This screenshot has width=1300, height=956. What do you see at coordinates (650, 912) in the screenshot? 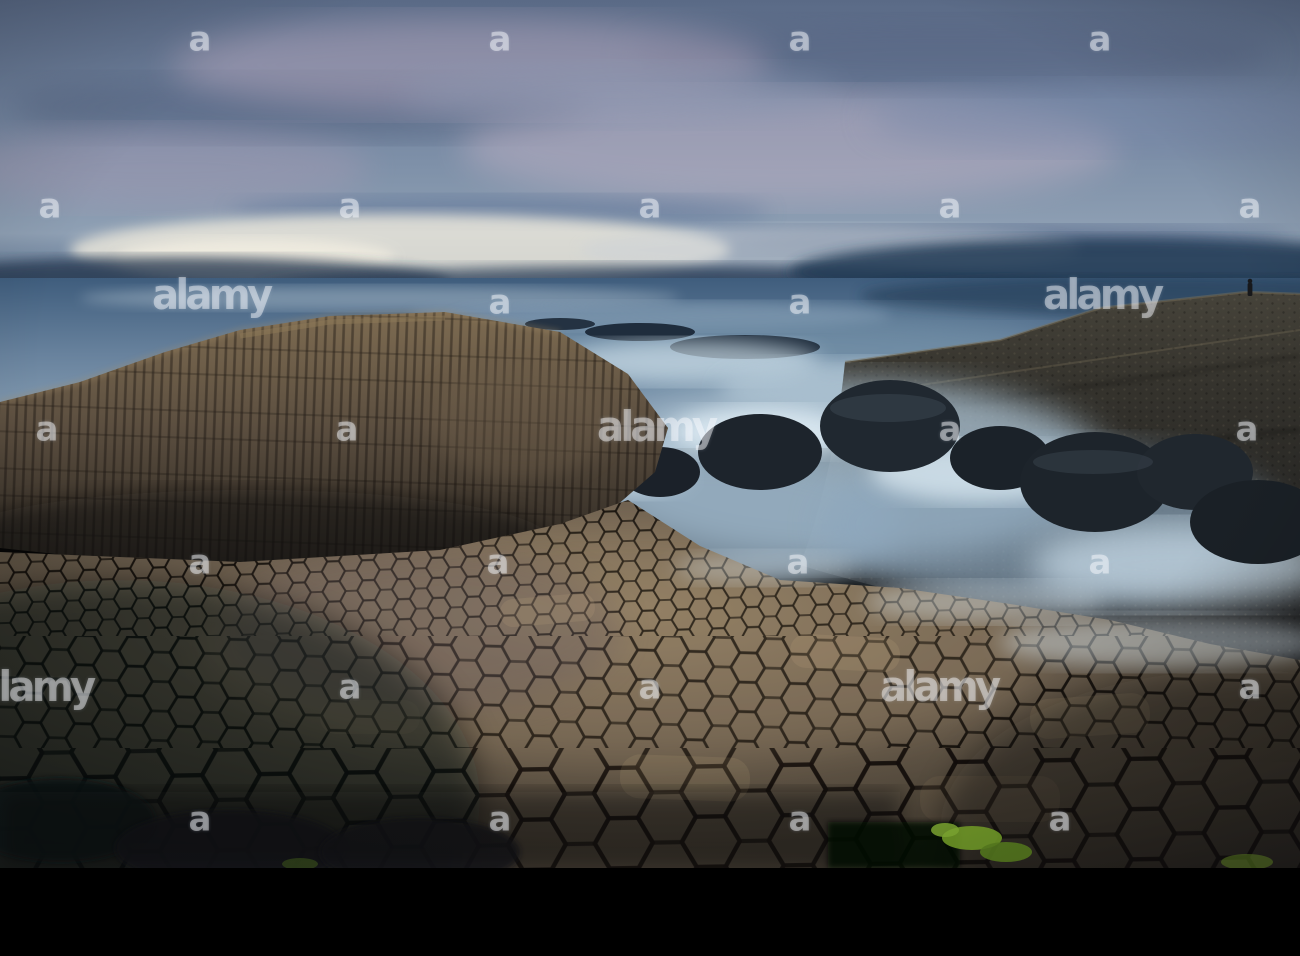
I see `footer-bar: alamy Image ID: F24J0F www.alamy.com` at bounding box center [650, 912].